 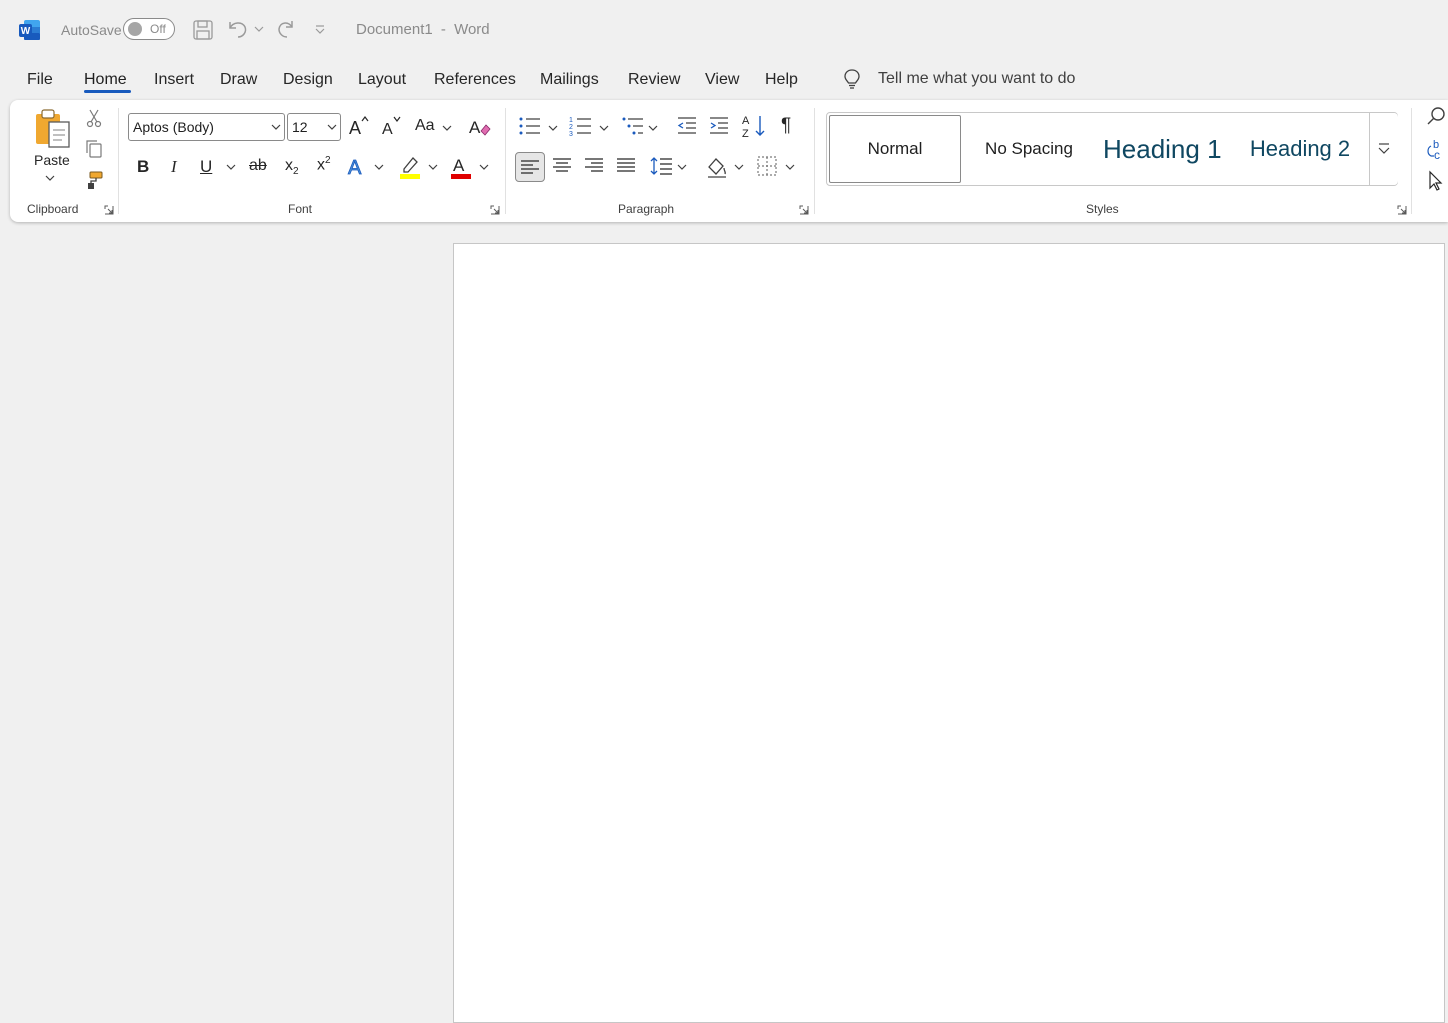 What do you see at coordinates (495, 210) in the screenshot?
I see `font-launcher-icon` at bounding box center [495, 210].